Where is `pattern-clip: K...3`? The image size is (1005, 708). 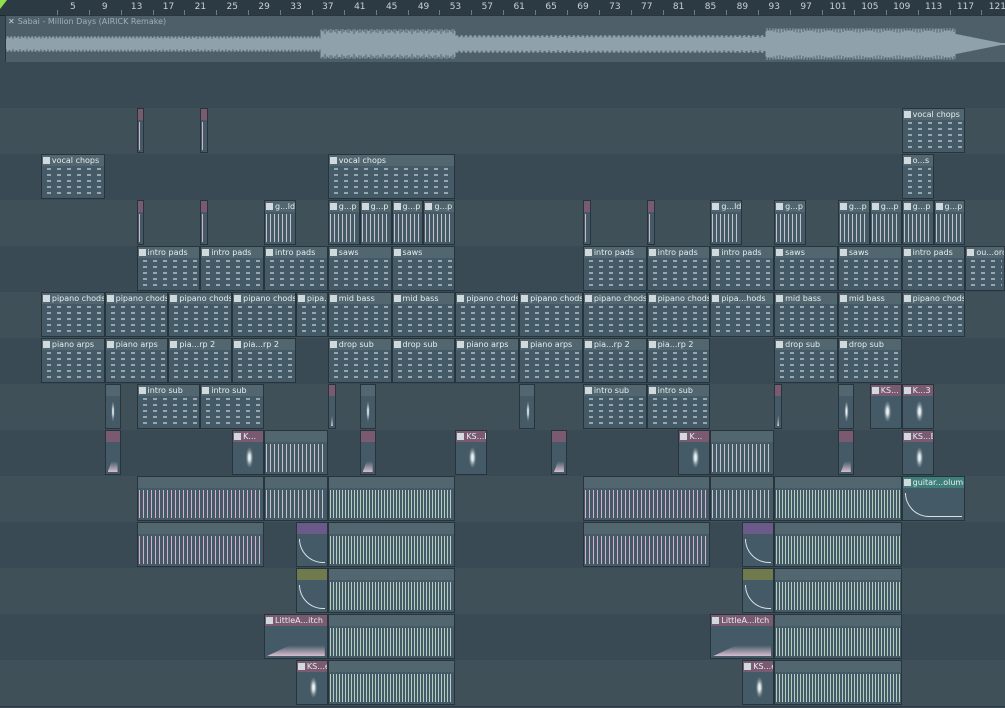 pattern-clip: K...3 is located at coordinates (917, 406).